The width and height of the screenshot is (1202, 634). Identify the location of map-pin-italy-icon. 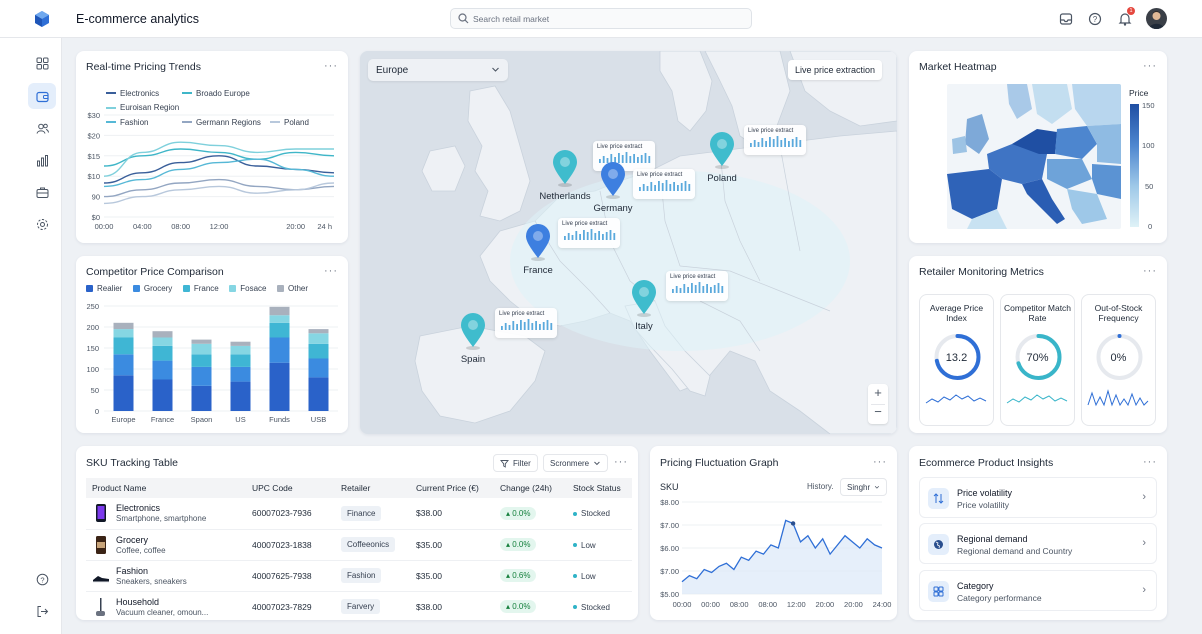
(644, 299).